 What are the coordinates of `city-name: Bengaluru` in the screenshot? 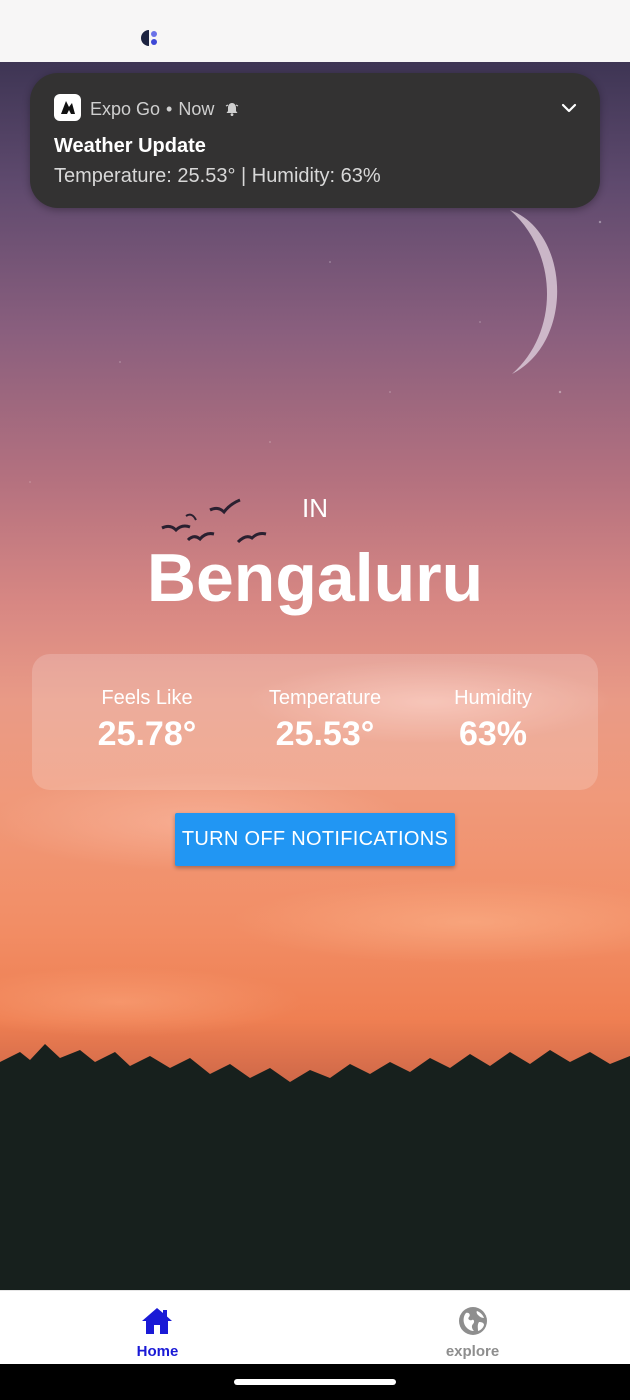 It's located at (315, 578).